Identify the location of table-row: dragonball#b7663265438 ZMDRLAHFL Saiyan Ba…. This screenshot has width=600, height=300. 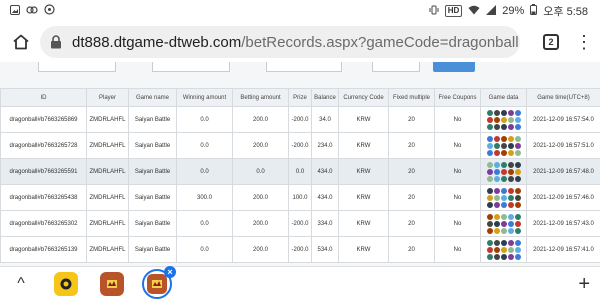
(300, 197).